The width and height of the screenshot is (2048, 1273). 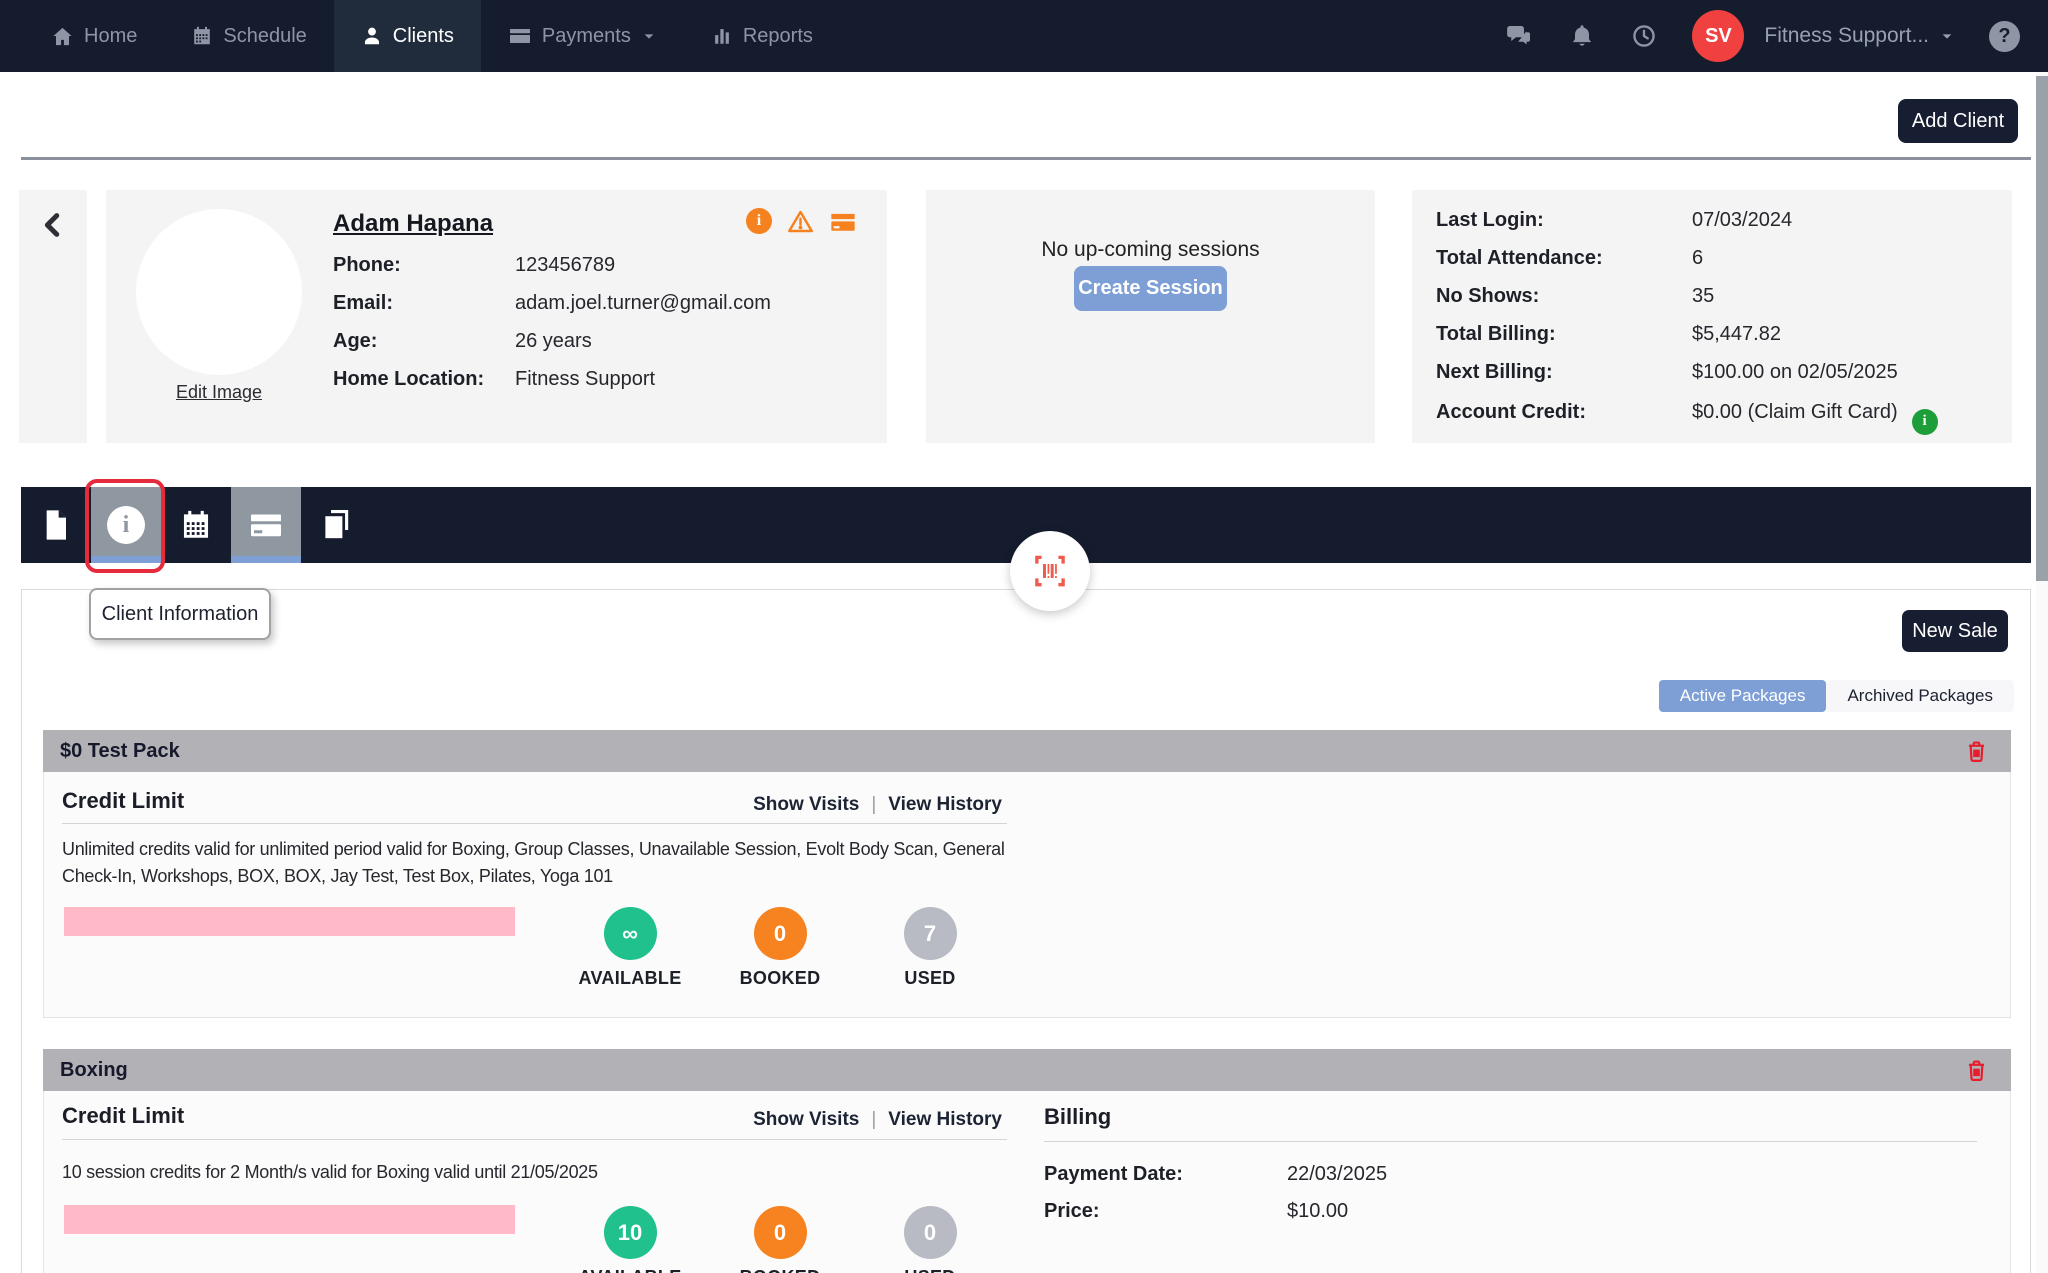 I want to click on billing-value: 22/03/2025, so click(x=1337, y=1174).